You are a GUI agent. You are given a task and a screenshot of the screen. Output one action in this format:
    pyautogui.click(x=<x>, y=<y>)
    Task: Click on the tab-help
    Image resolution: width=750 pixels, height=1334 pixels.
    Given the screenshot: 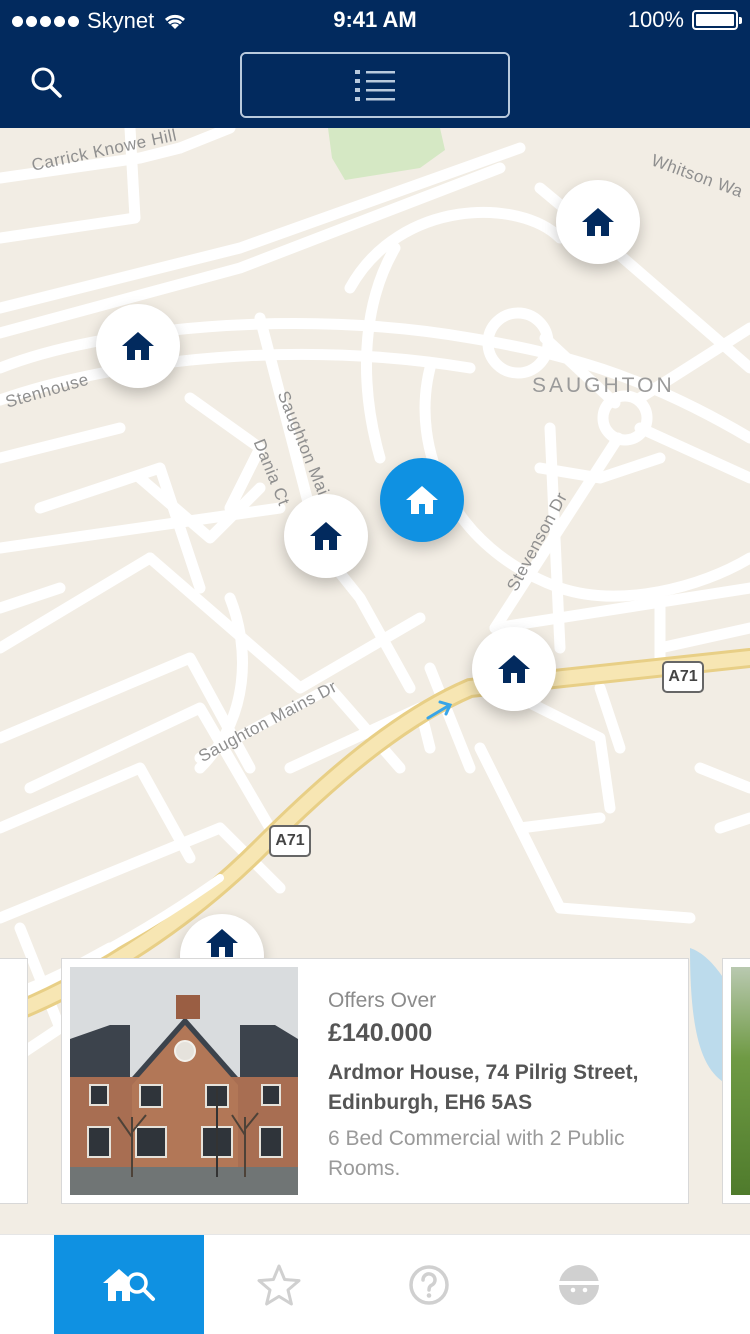 What is the action you would take?
    pyautogui.click(x=429, y=1284)
    